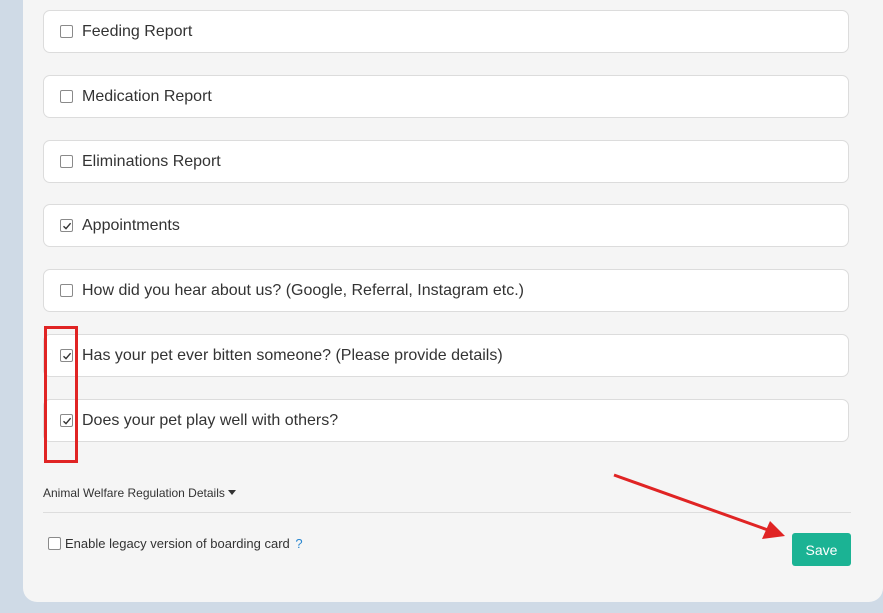 This screenshot has width=883, height=613. I want to click on legacy-boarding-card-option: Enable legacy version of boarding card ?, so click(175, 543).